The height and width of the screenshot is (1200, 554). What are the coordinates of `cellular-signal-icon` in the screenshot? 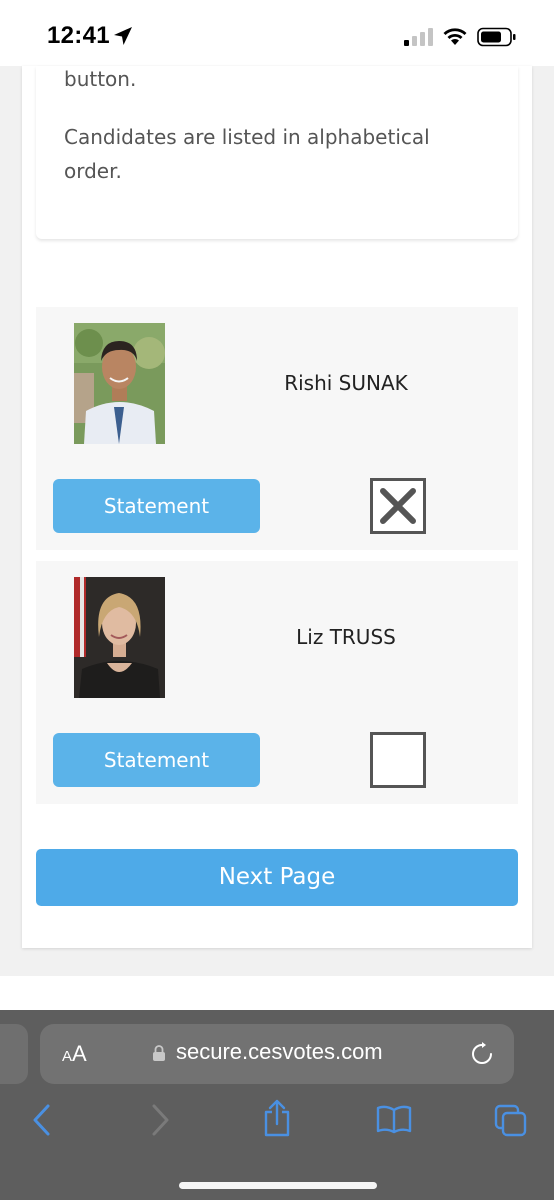 It's located at (418, 37).